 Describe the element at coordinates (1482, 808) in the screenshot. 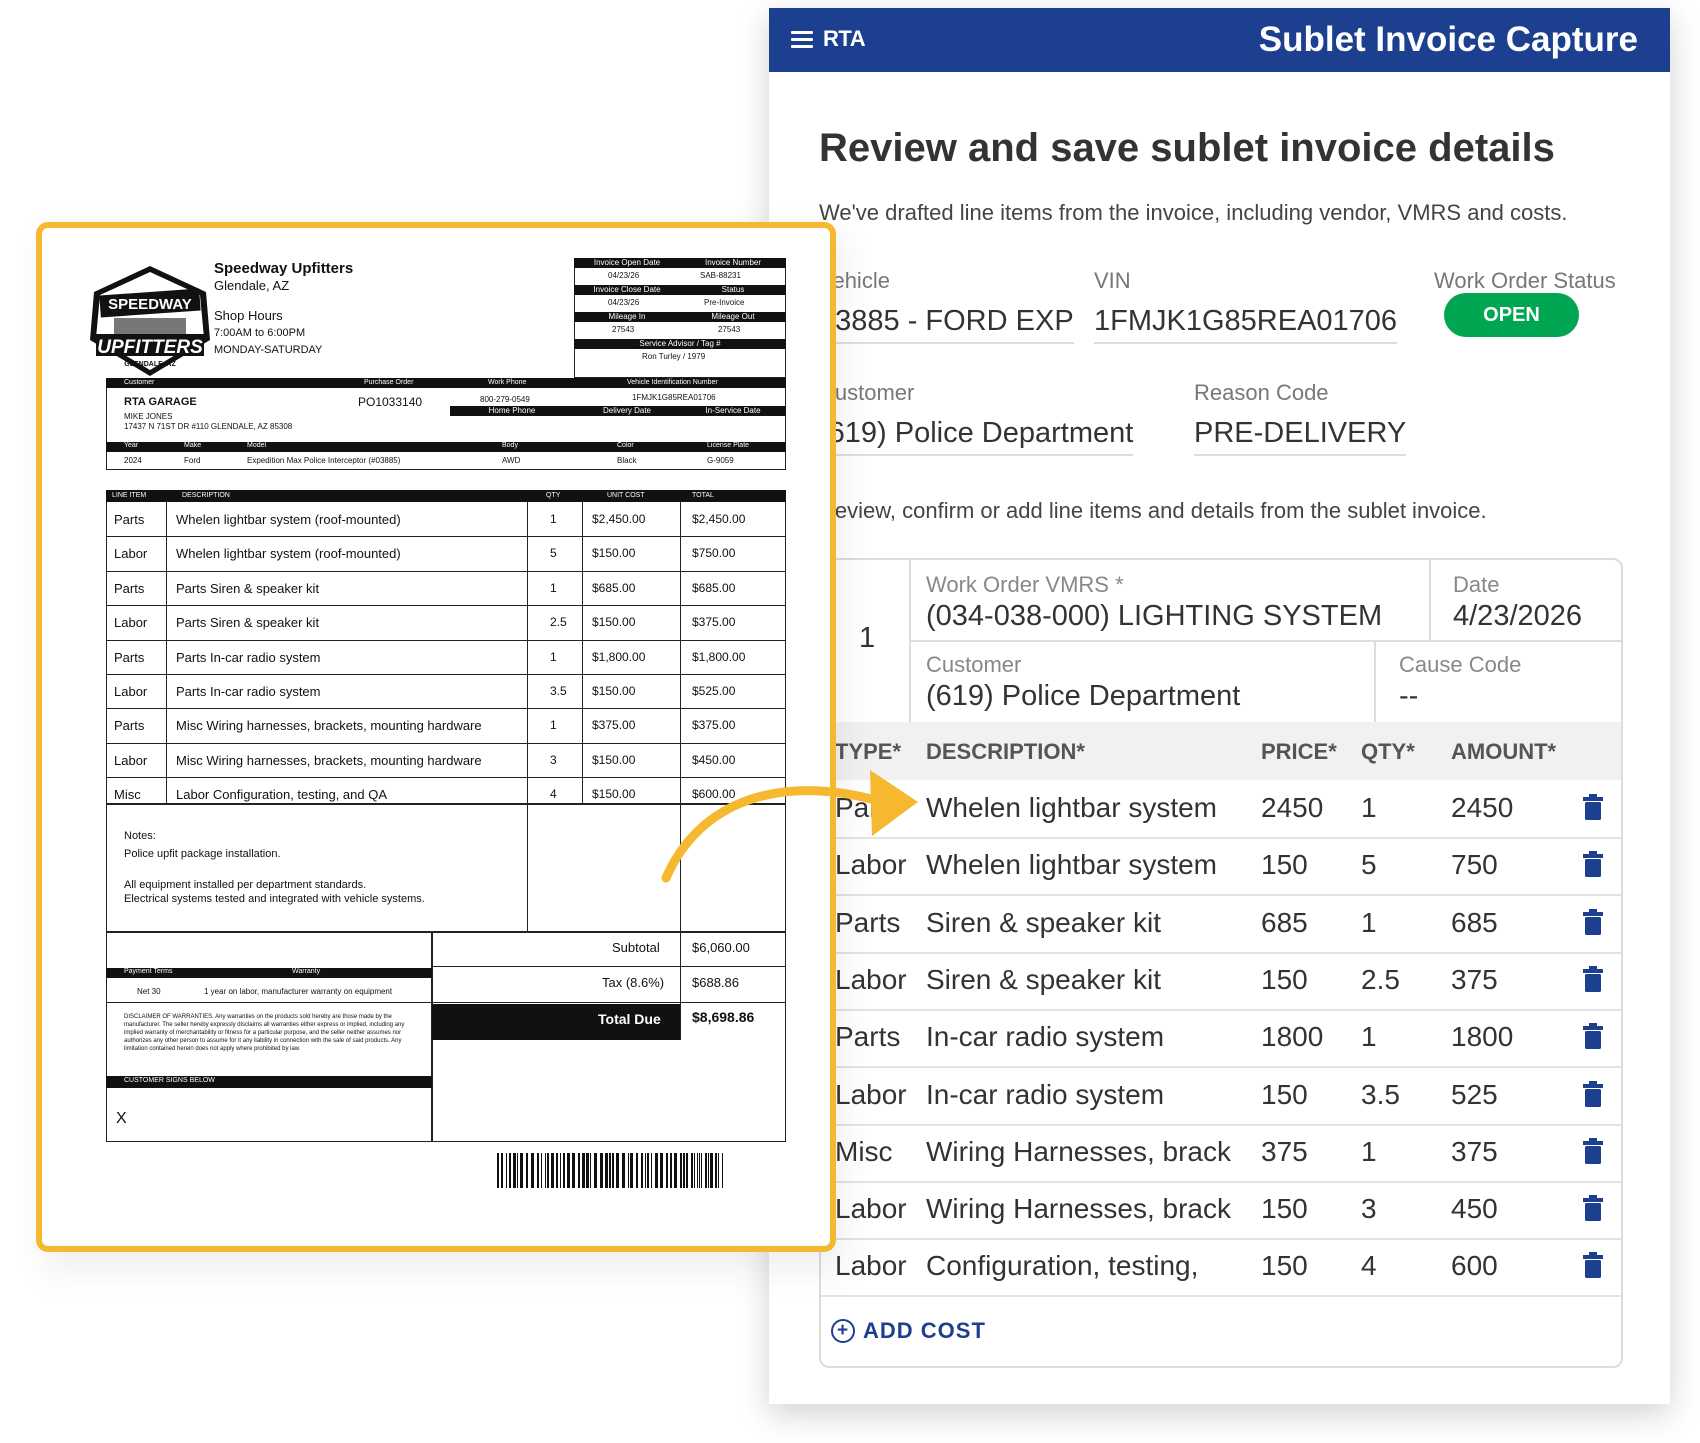

I see `row-amount: 2450` at that location.